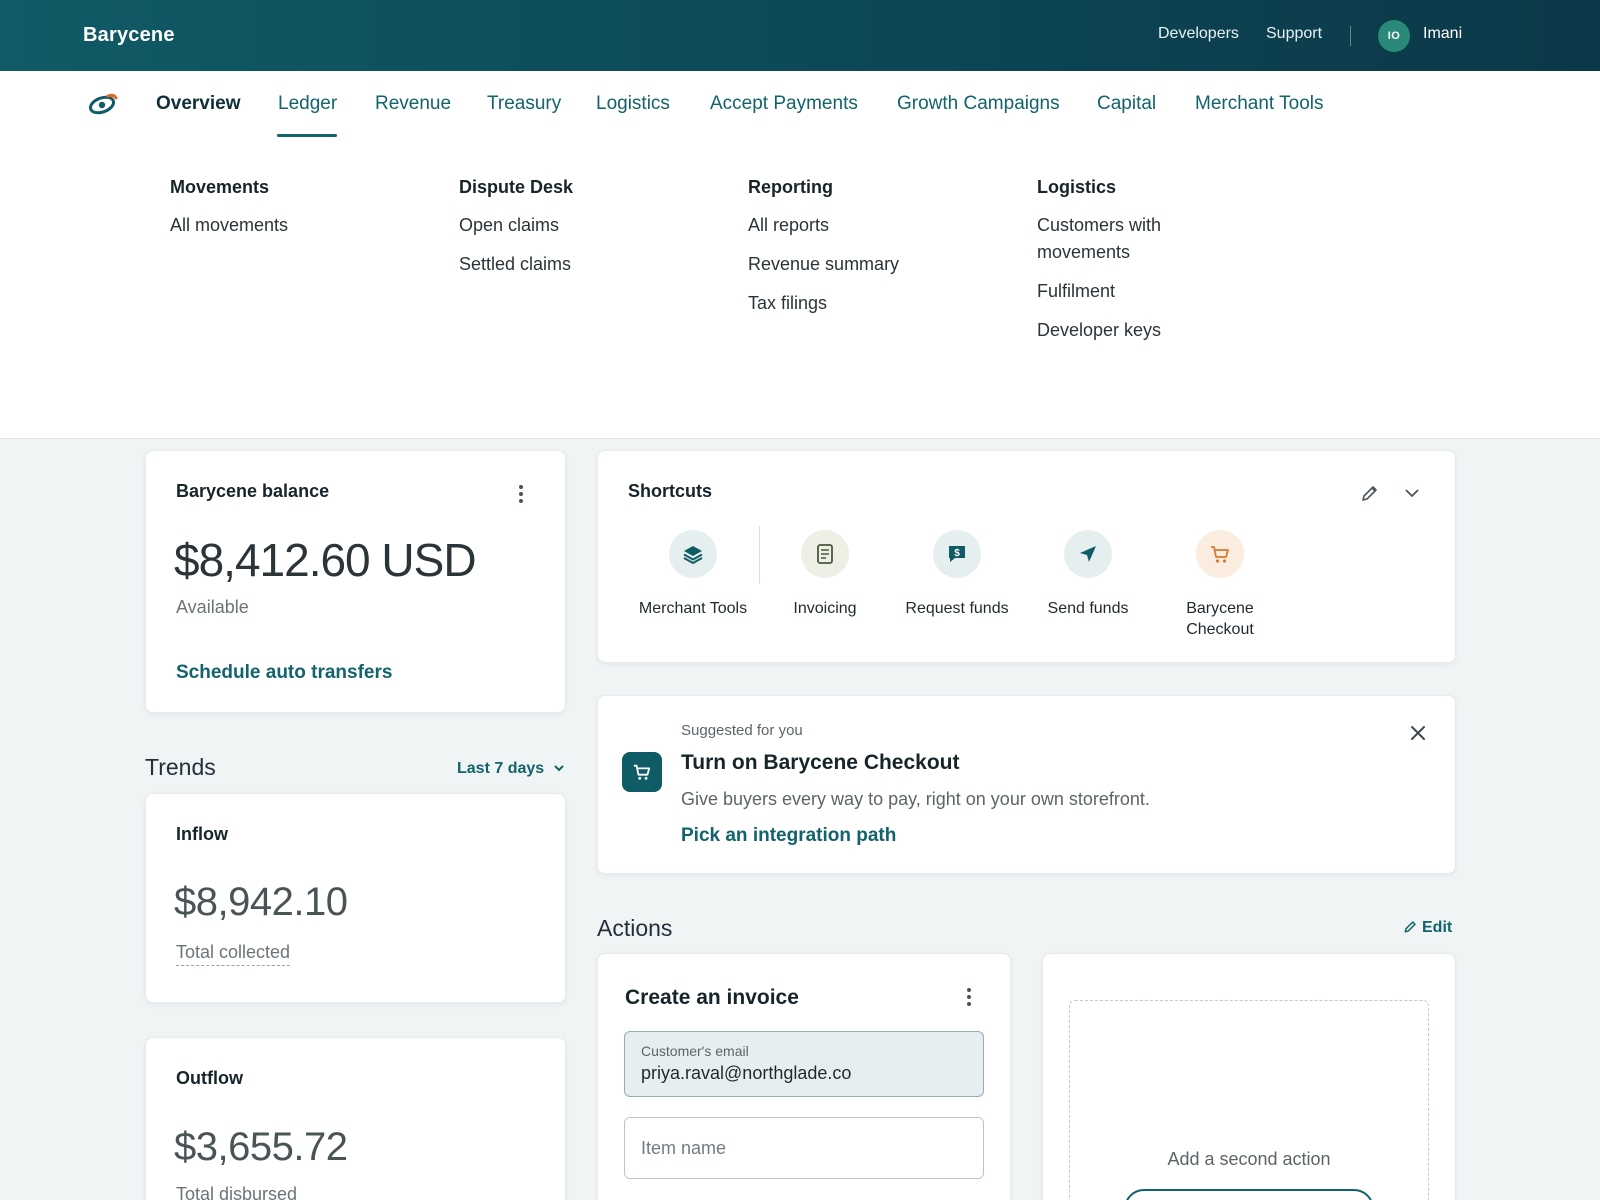 The height and width of the screenshot is (1200, 1600). What do you see at coordinates (883, 225) in the screenshot?
I see `menu-item-all-reports: All reports` at bounding box center [883, 225].